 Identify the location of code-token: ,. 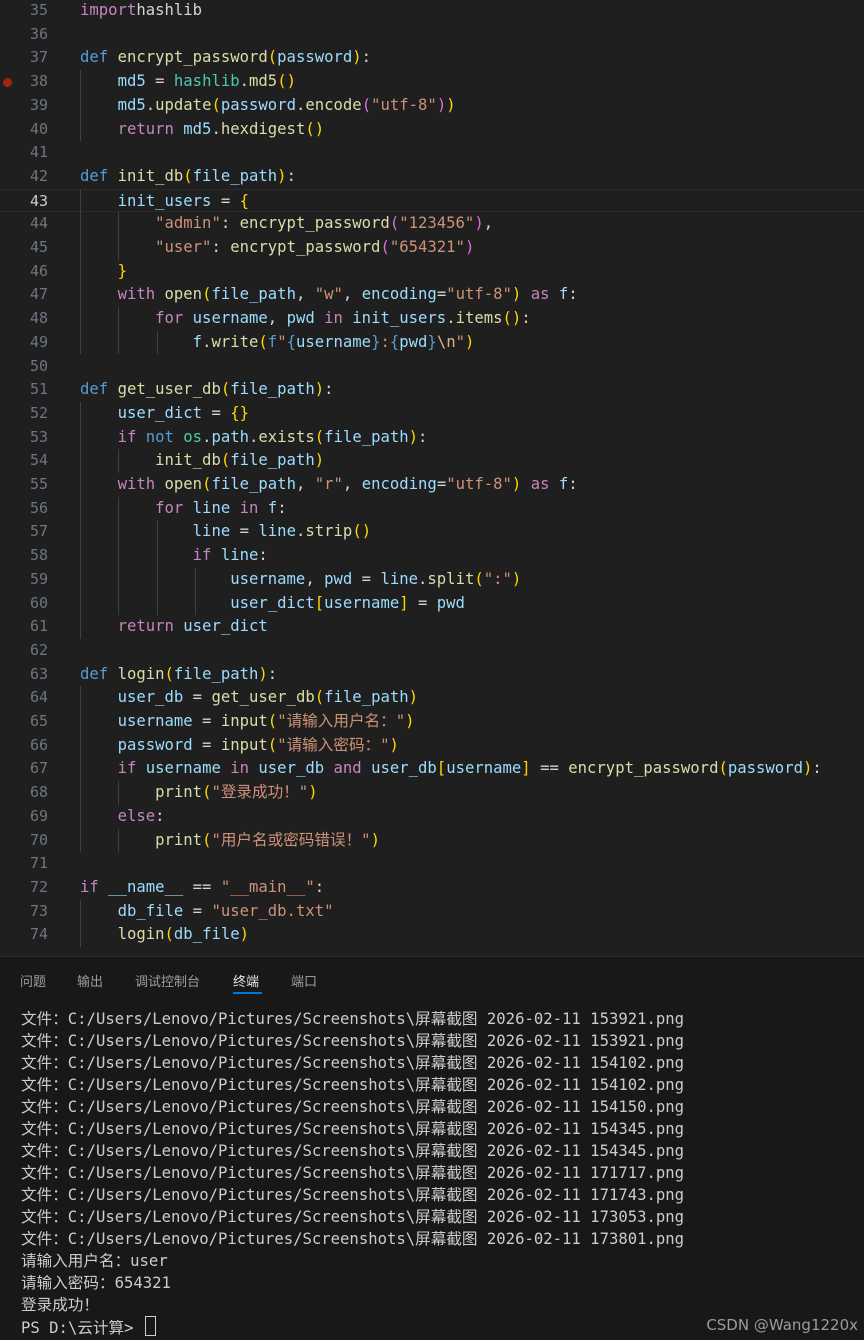
(305, 294).